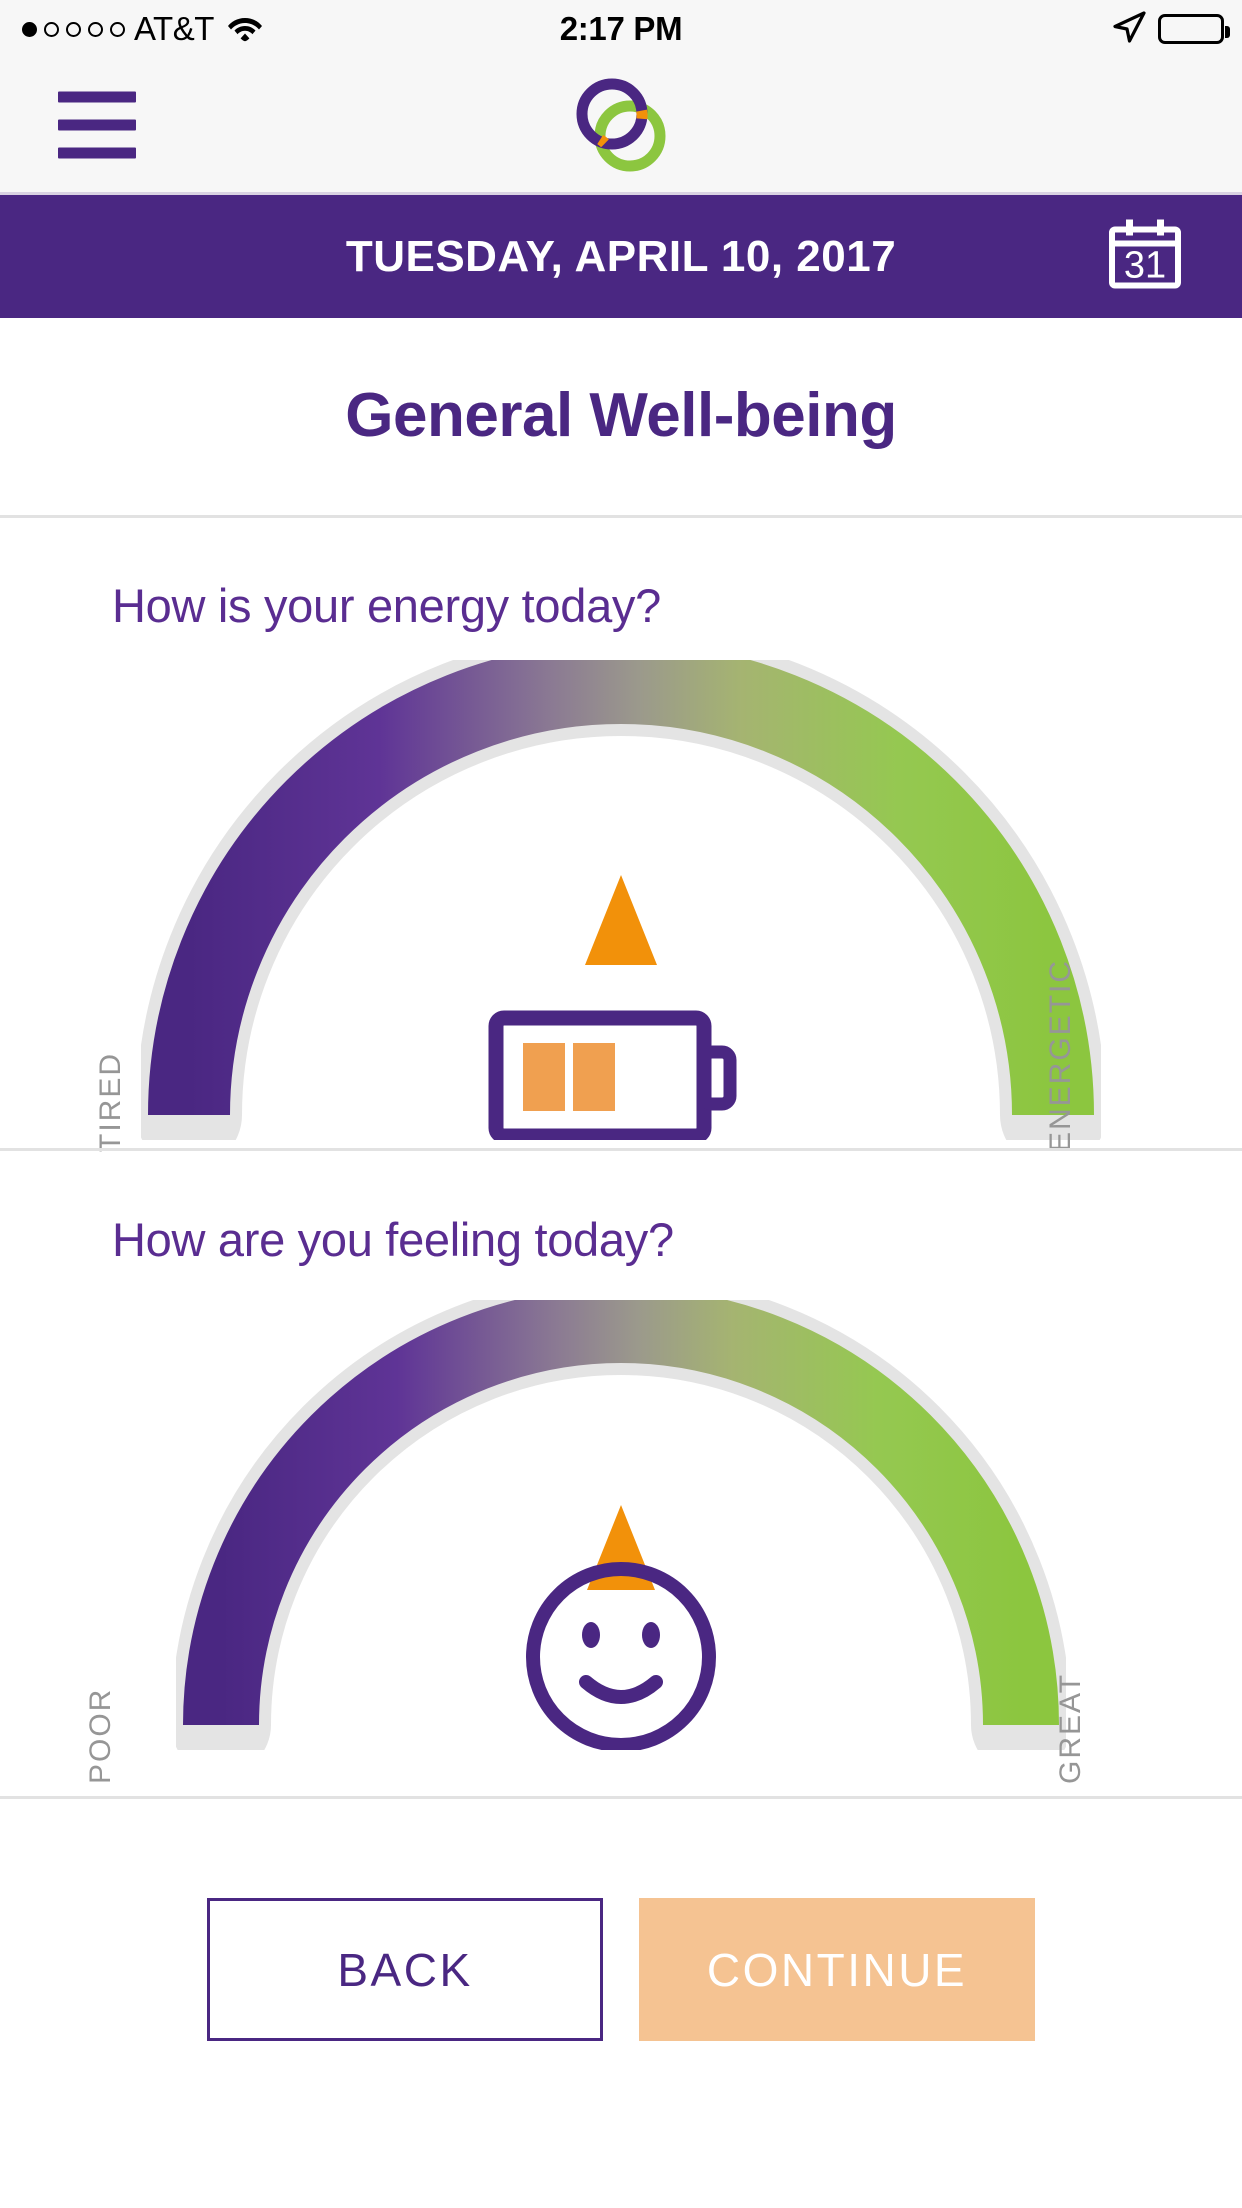 The width and height of the screenshot is (1242, 2208). Describe the element at coordinates (110, 1102) in the screenshot. I see `gauge-energy-label-left: TIRED` at that location.